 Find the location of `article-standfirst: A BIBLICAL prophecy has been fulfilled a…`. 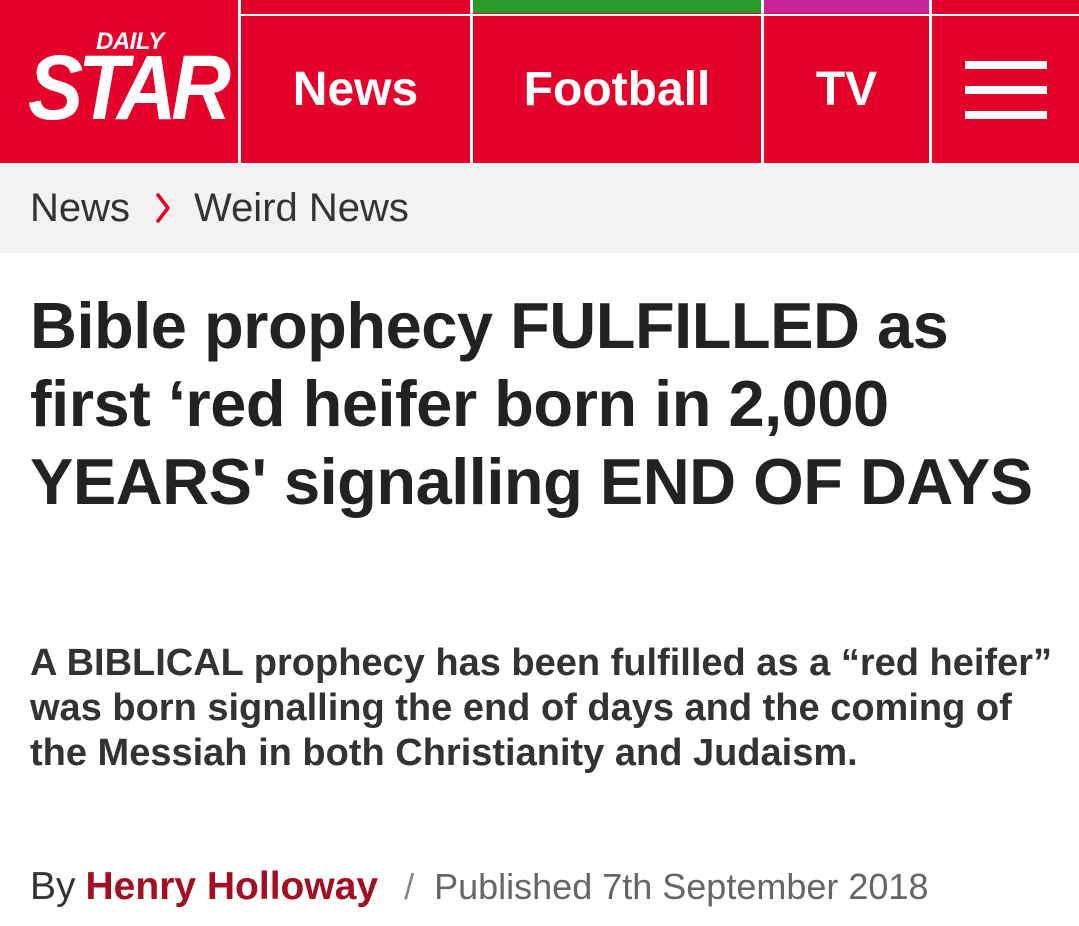

article-standfirst: A BIBLICAL prophecy has been fulfilled a… is located at coordinates (541, 708).